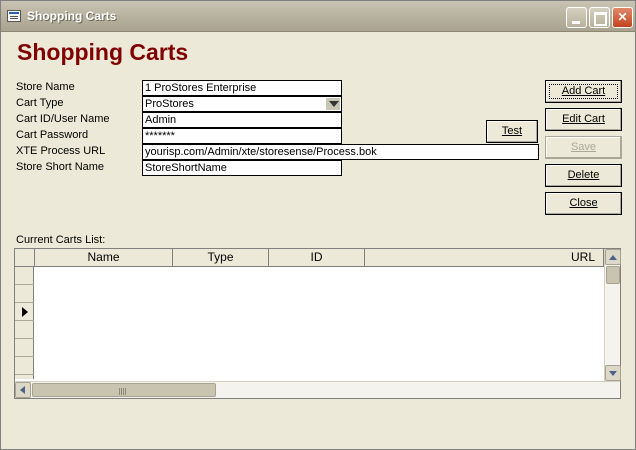  I want to click on grid-header: Name Type ID URL, so click(309, 258).